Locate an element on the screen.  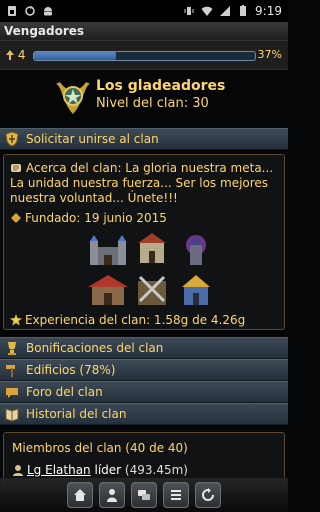
member-role: líder is located at coordinates (108, 470).